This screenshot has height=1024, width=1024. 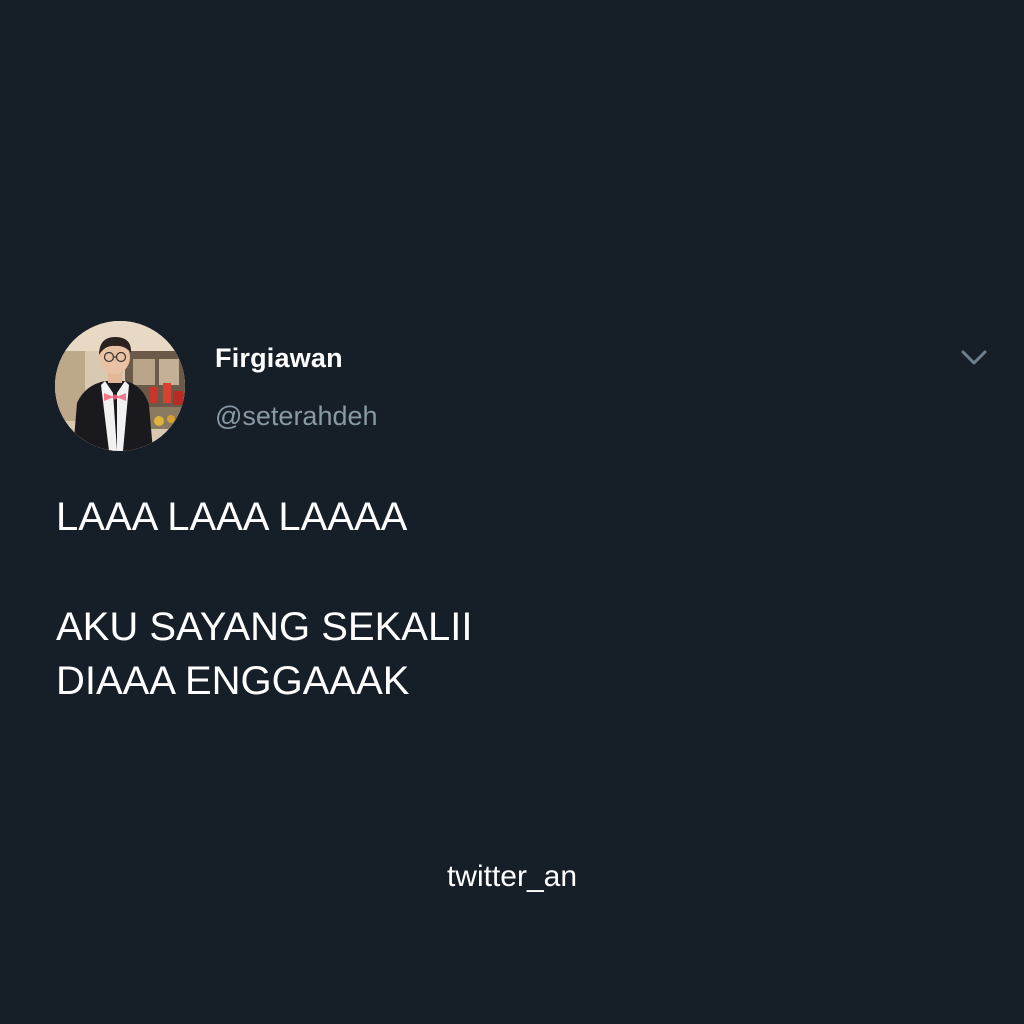 I want to click on avatar, so click(x=120, y=386).